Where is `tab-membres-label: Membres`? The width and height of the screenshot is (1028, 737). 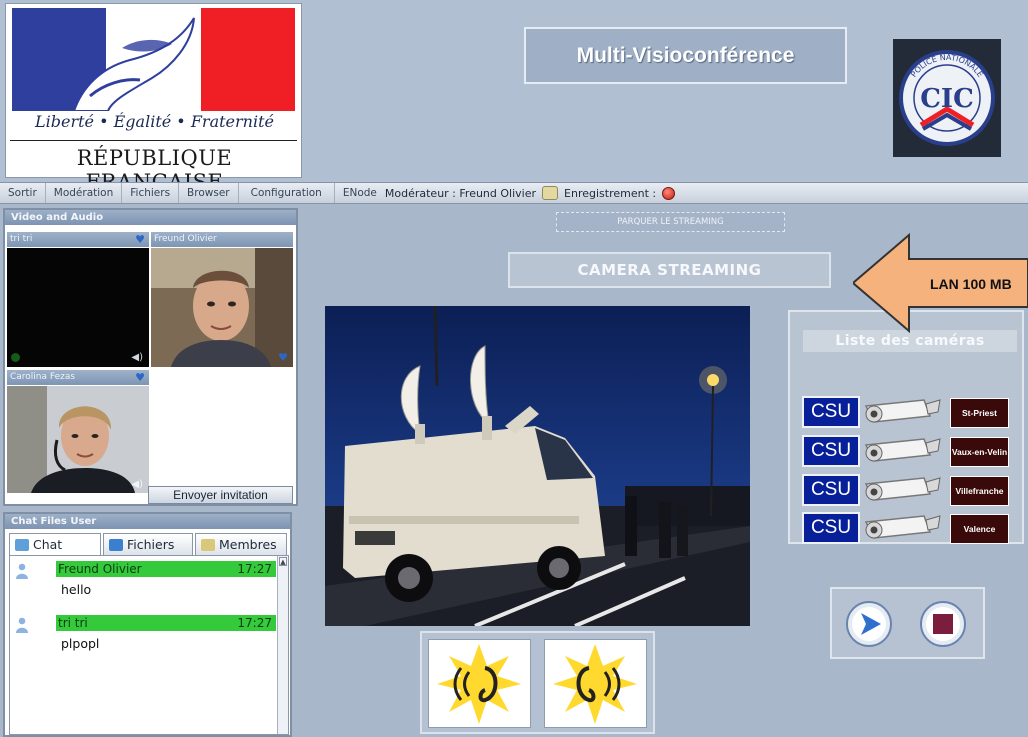
tab-membres-label: Membres is located at coordinates (248, 544).